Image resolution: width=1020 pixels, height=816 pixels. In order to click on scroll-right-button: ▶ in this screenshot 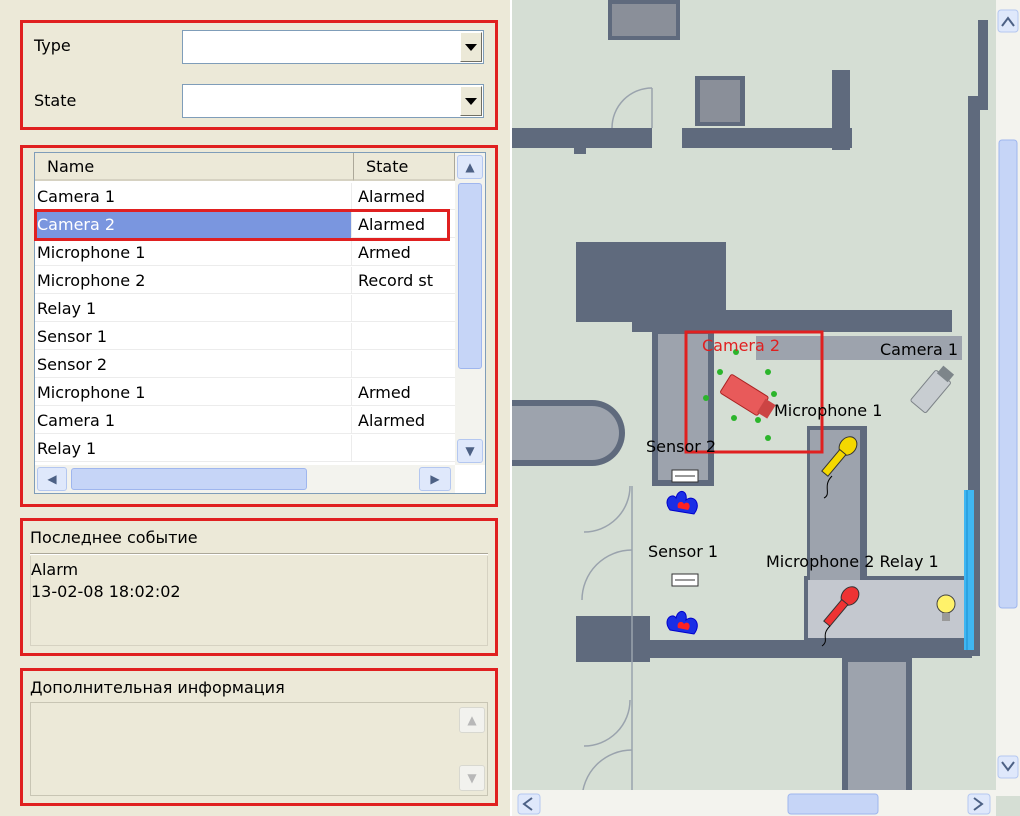, I will do `click(435, 479)`.